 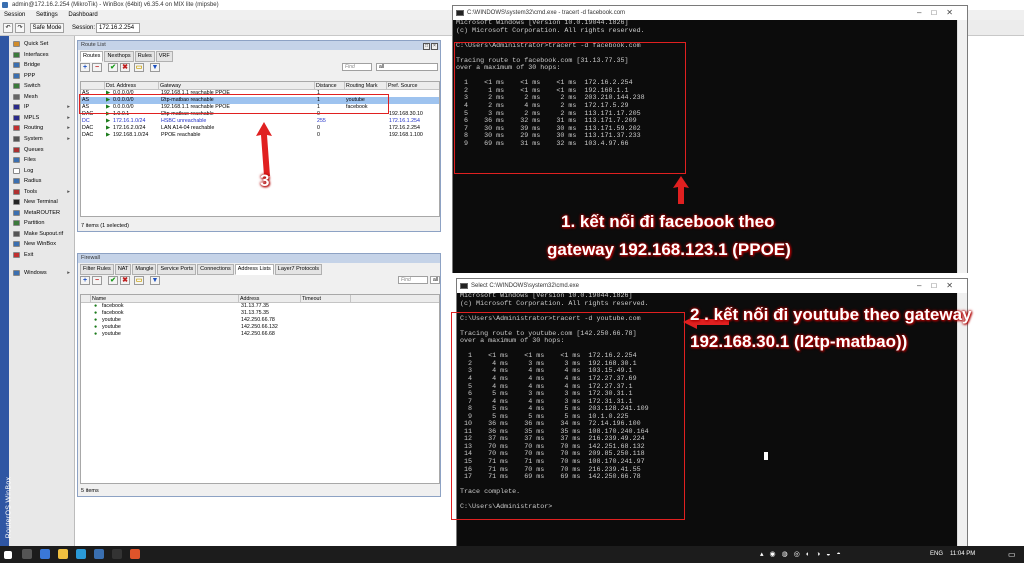 What do you see at coordinates (366, 86) in the screenshot?
I see `col-routing-mark: Routing Mark` at bounding box center [366, 86].